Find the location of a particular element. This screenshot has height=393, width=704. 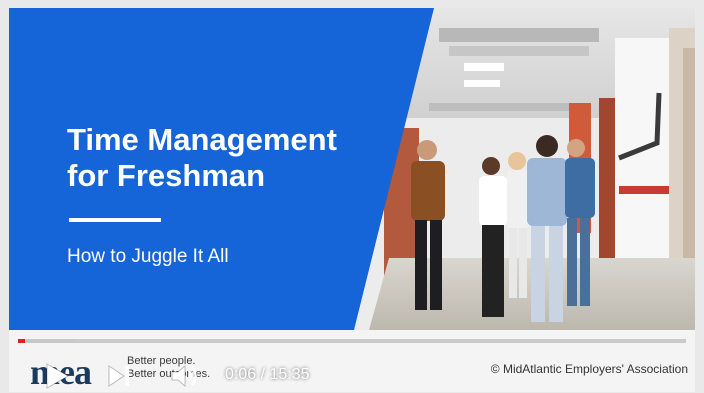

slide-subtitle: How to Juggle It All is located at coordinates (148, 256).